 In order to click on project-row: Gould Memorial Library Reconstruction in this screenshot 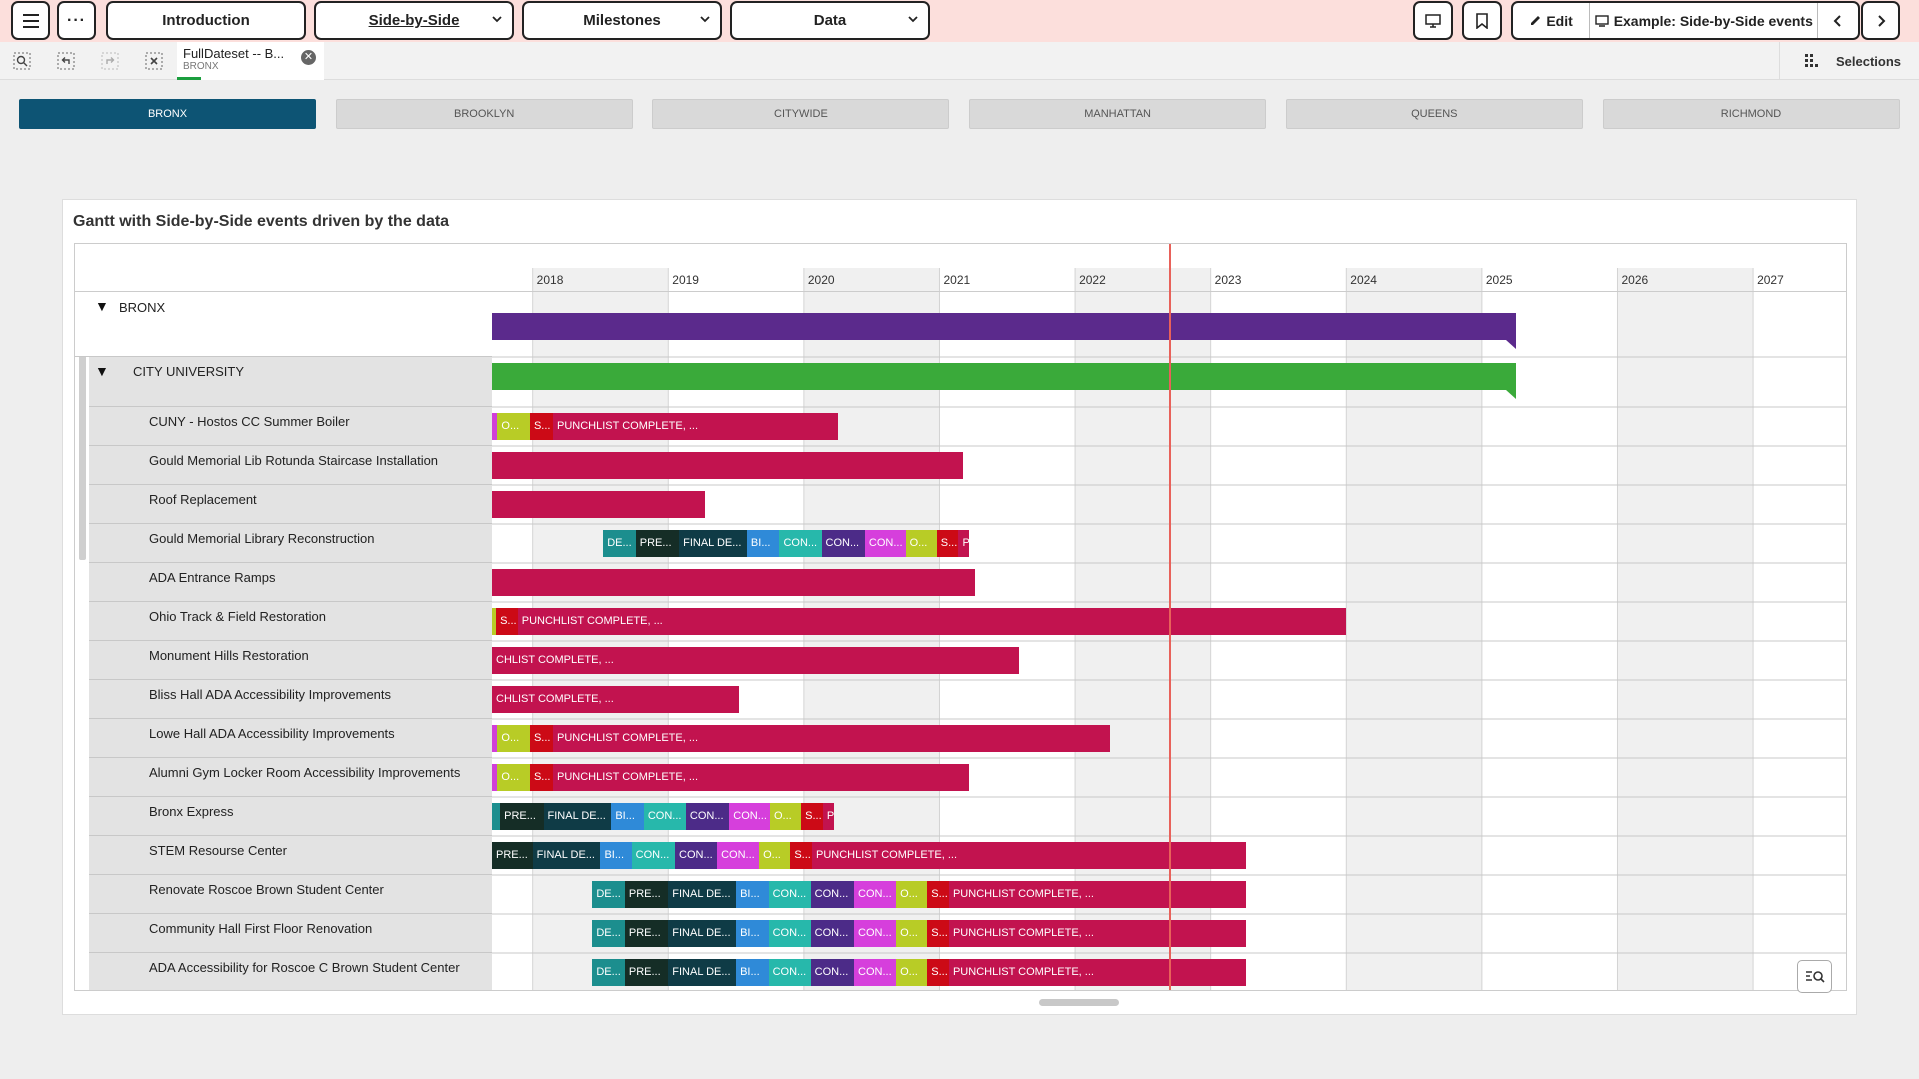, I will do `click(290, 543)`.